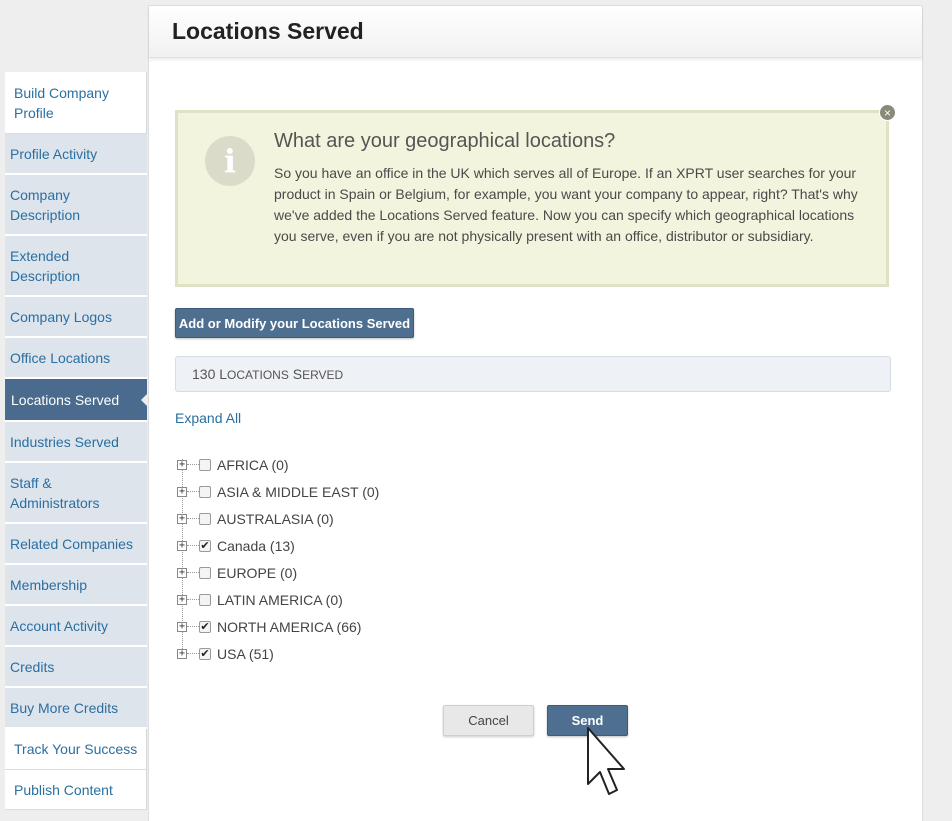  What do you see at coordinates (65, 399) in the screenshot?
I see `sidebar-item-label: Locations Served` at bounding box center [65, 399].